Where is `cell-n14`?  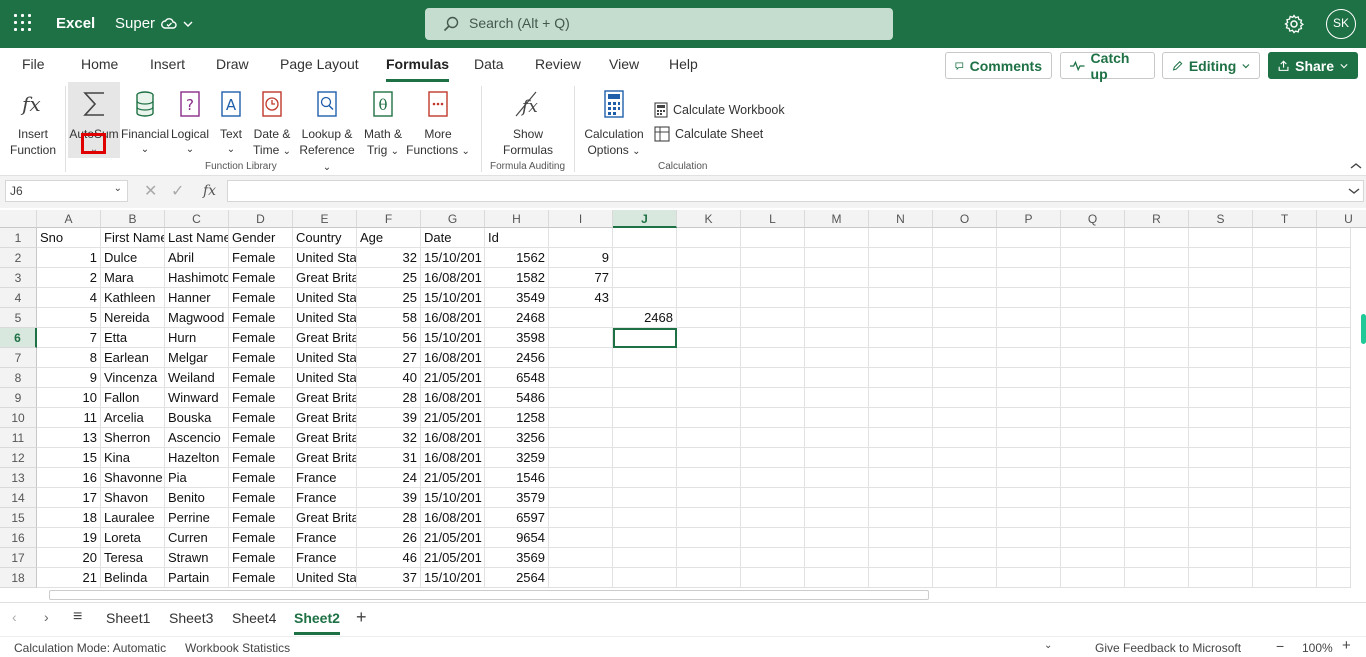
cell-n14 is located at coordinates (901, 498).